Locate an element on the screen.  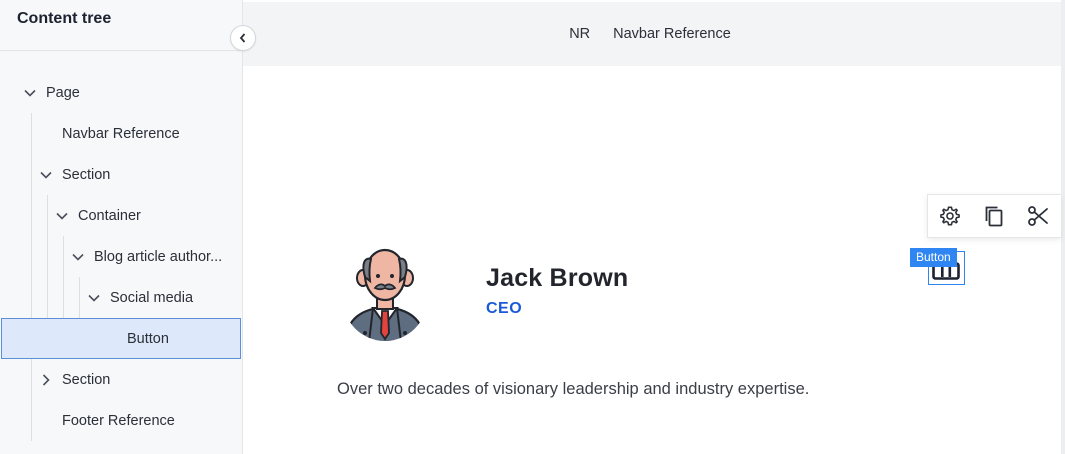
navbar-title: Navbar Reference is located at coordinates (672, 34).